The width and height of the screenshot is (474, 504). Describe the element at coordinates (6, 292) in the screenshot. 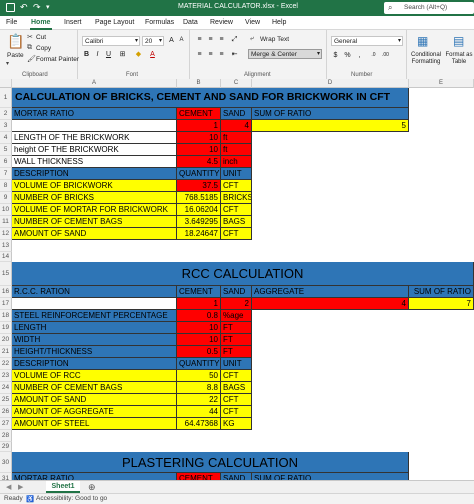

I see `row-header: 16` at that location.